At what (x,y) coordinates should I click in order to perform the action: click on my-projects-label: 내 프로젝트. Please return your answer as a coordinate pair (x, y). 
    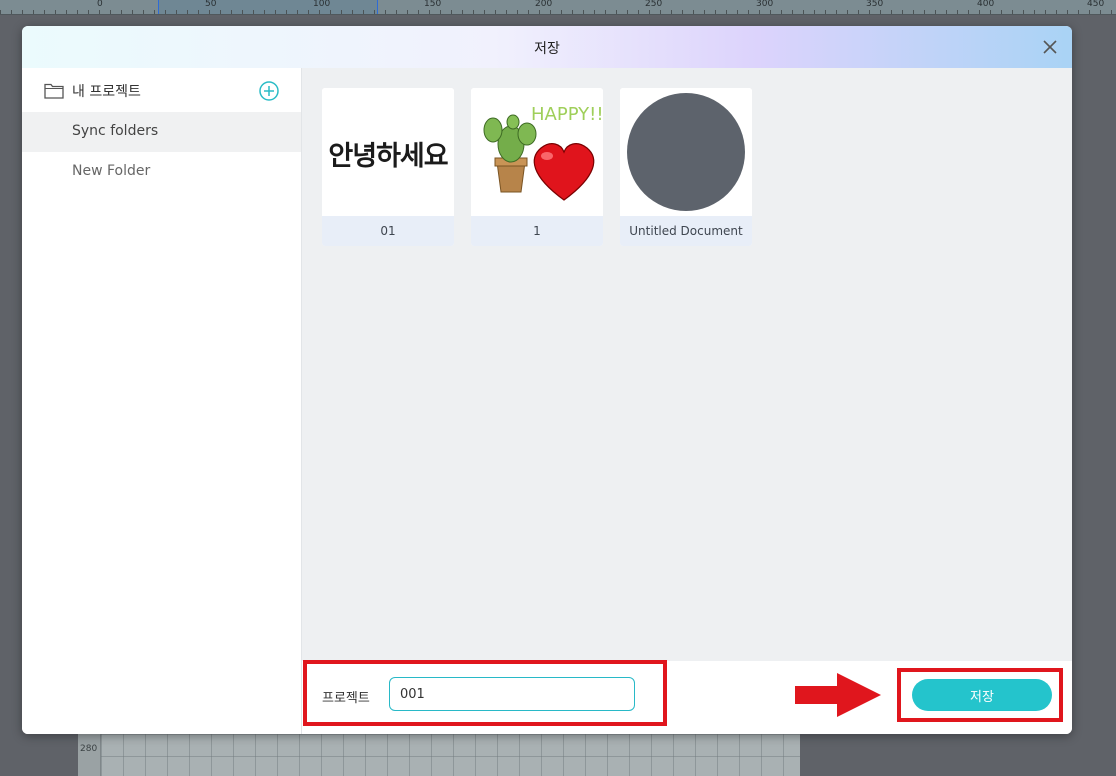
    Looking at the image, I should click on (106, 92).